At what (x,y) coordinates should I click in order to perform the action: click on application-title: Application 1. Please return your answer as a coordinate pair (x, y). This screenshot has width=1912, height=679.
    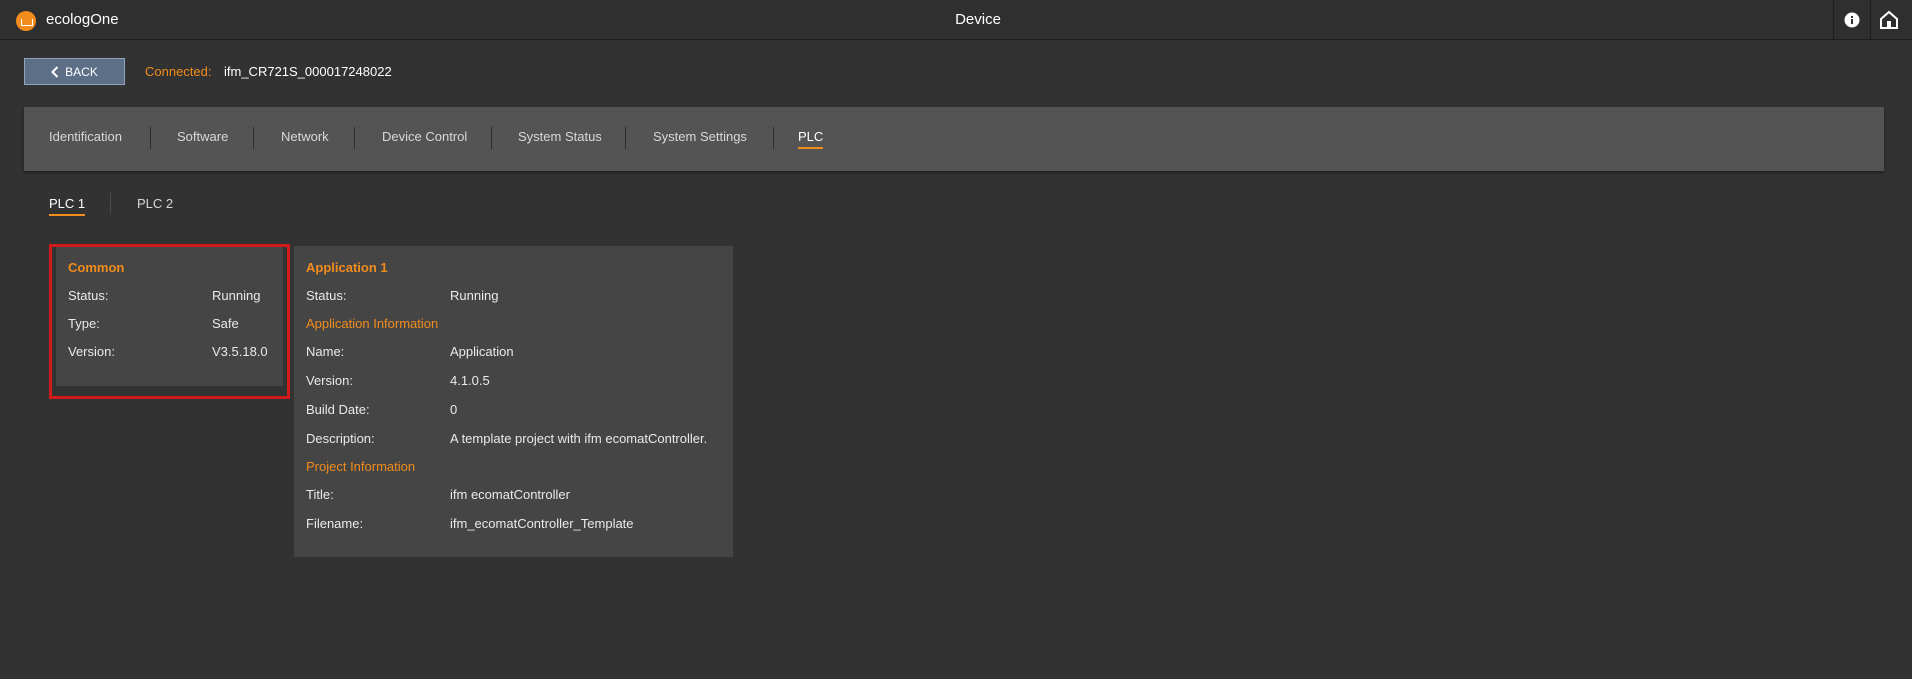
    Looking at the image, I should click on (347, 267).